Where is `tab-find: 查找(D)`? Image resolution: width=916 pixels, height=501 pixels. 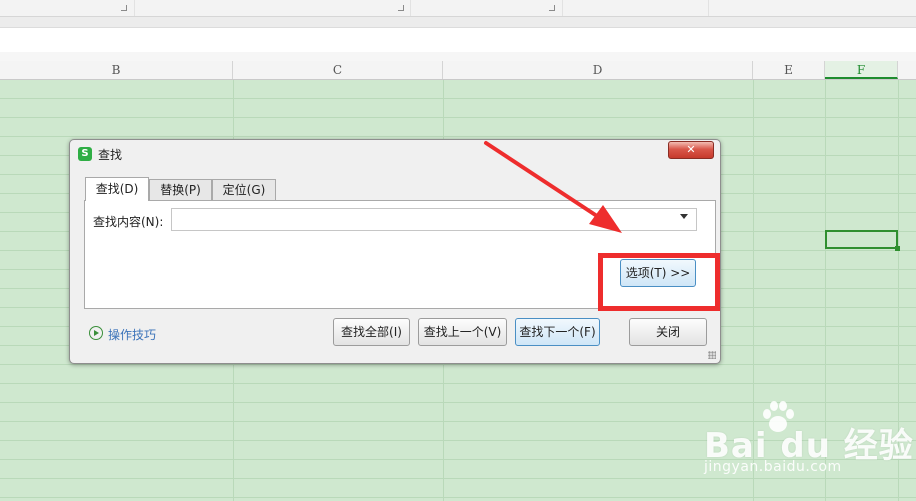
tab-find: 查找(D) is located at coordinates (117, 189).